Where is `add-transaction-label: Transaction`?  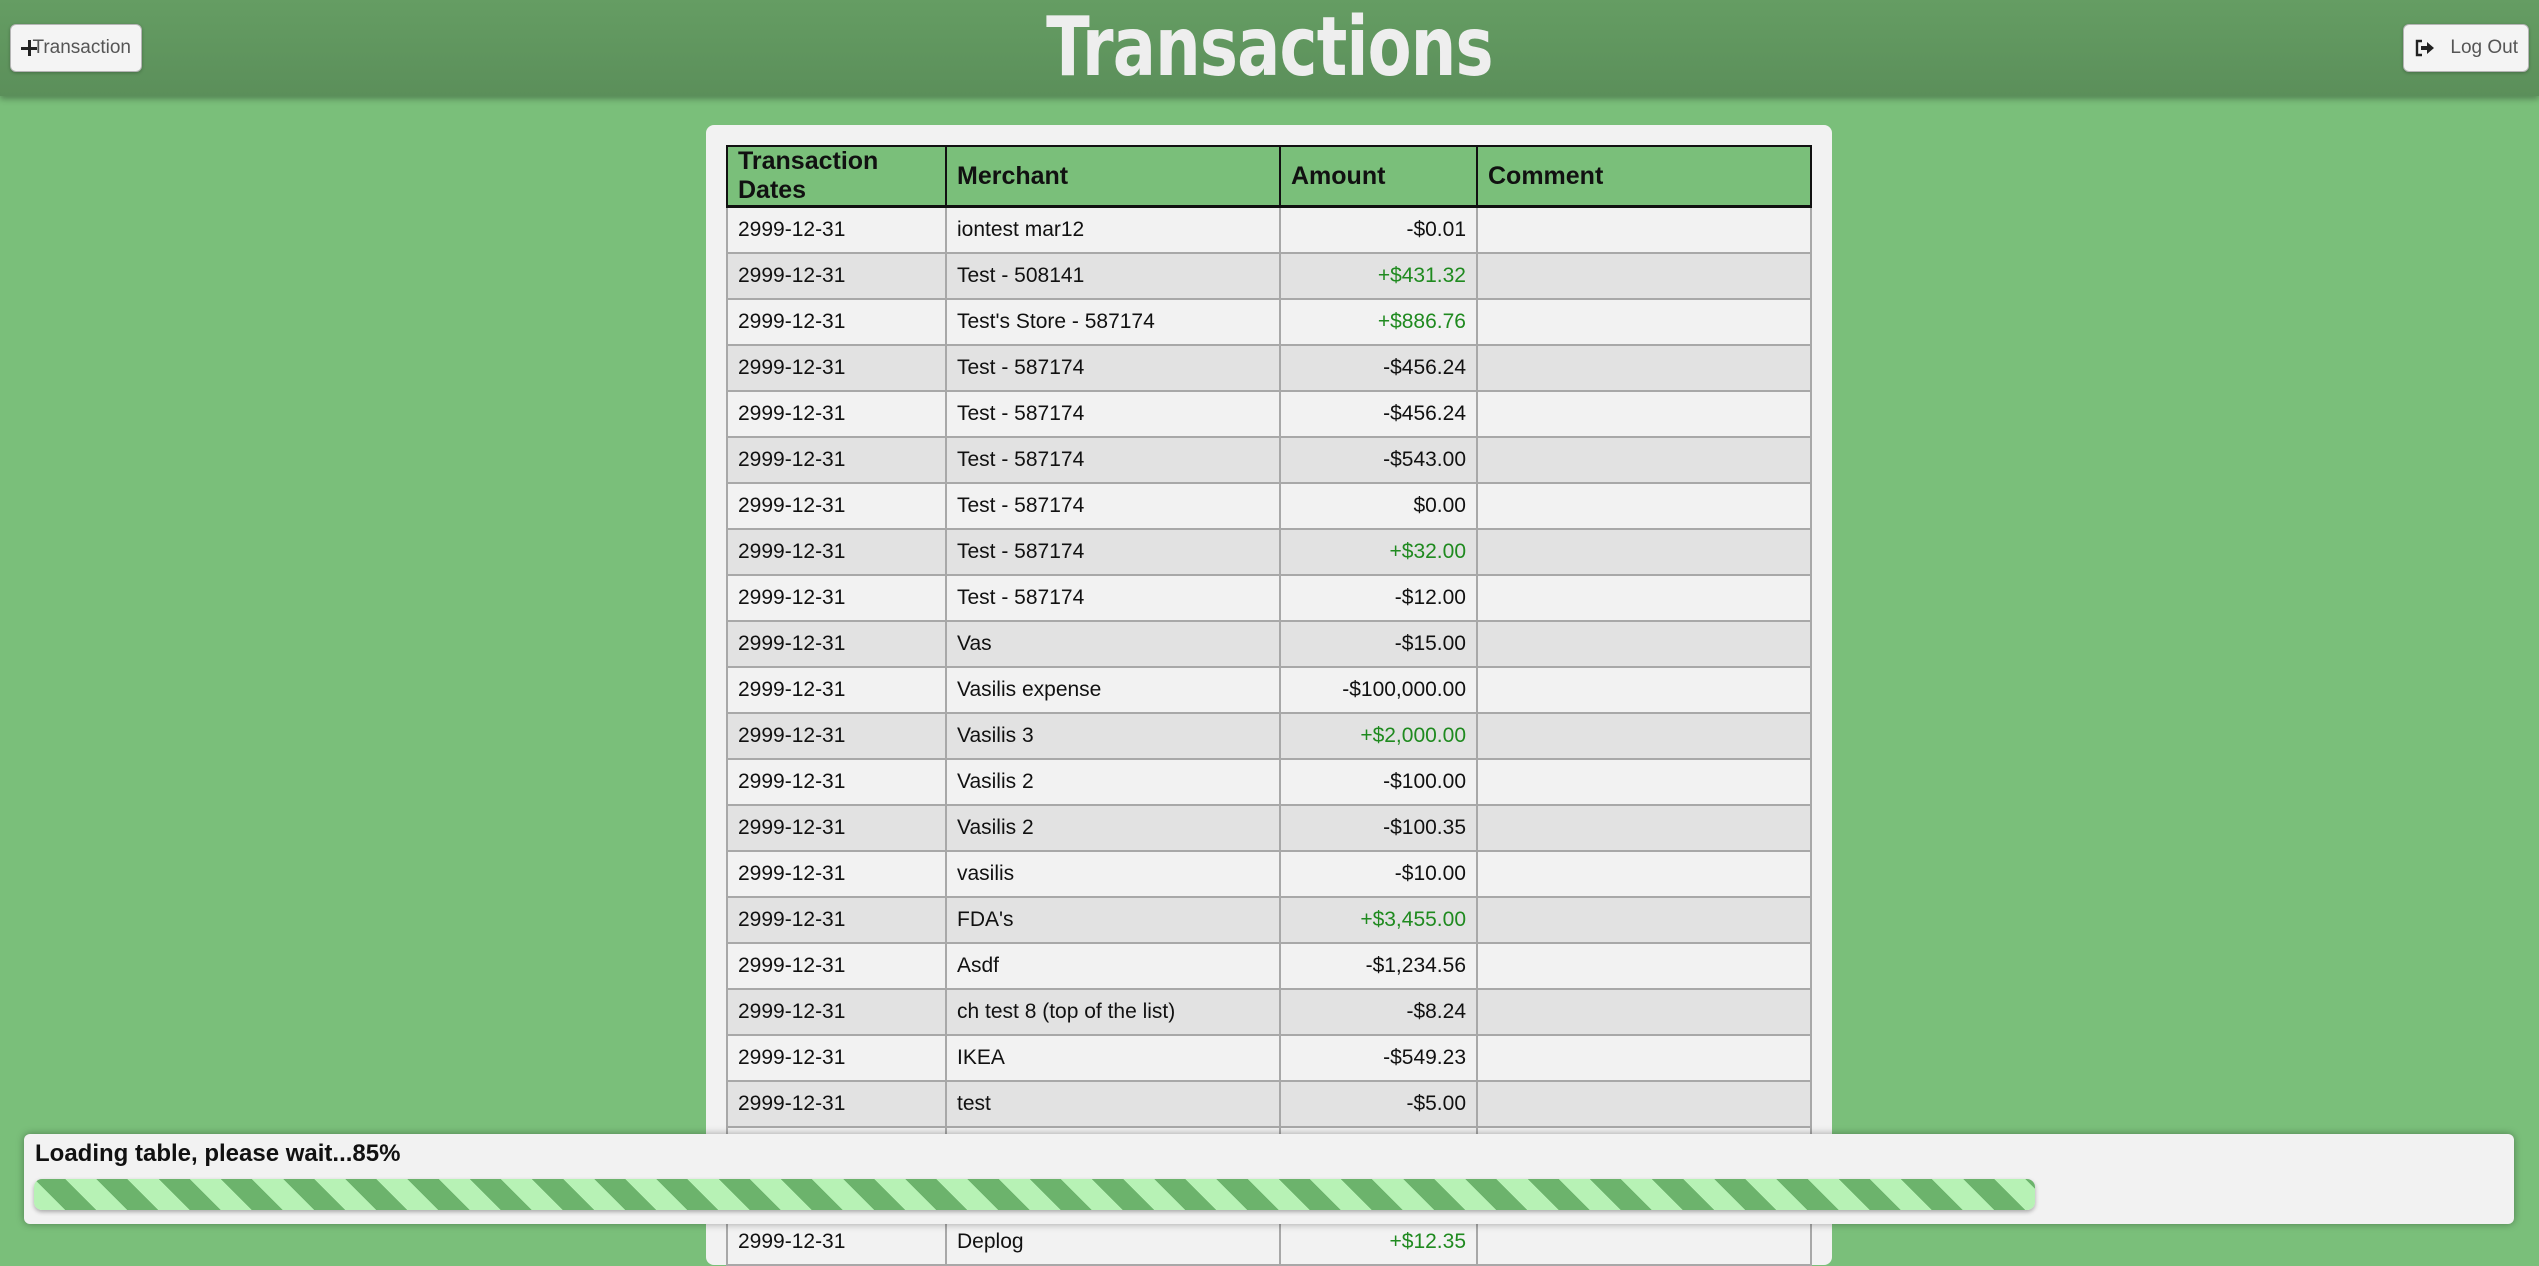
add-transaction-label: Transaction is located at coordinates (81, 47).